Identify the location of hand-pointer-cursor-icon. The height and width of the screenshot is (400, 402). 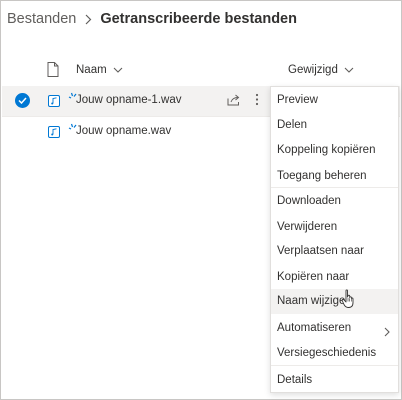
(349, 301).